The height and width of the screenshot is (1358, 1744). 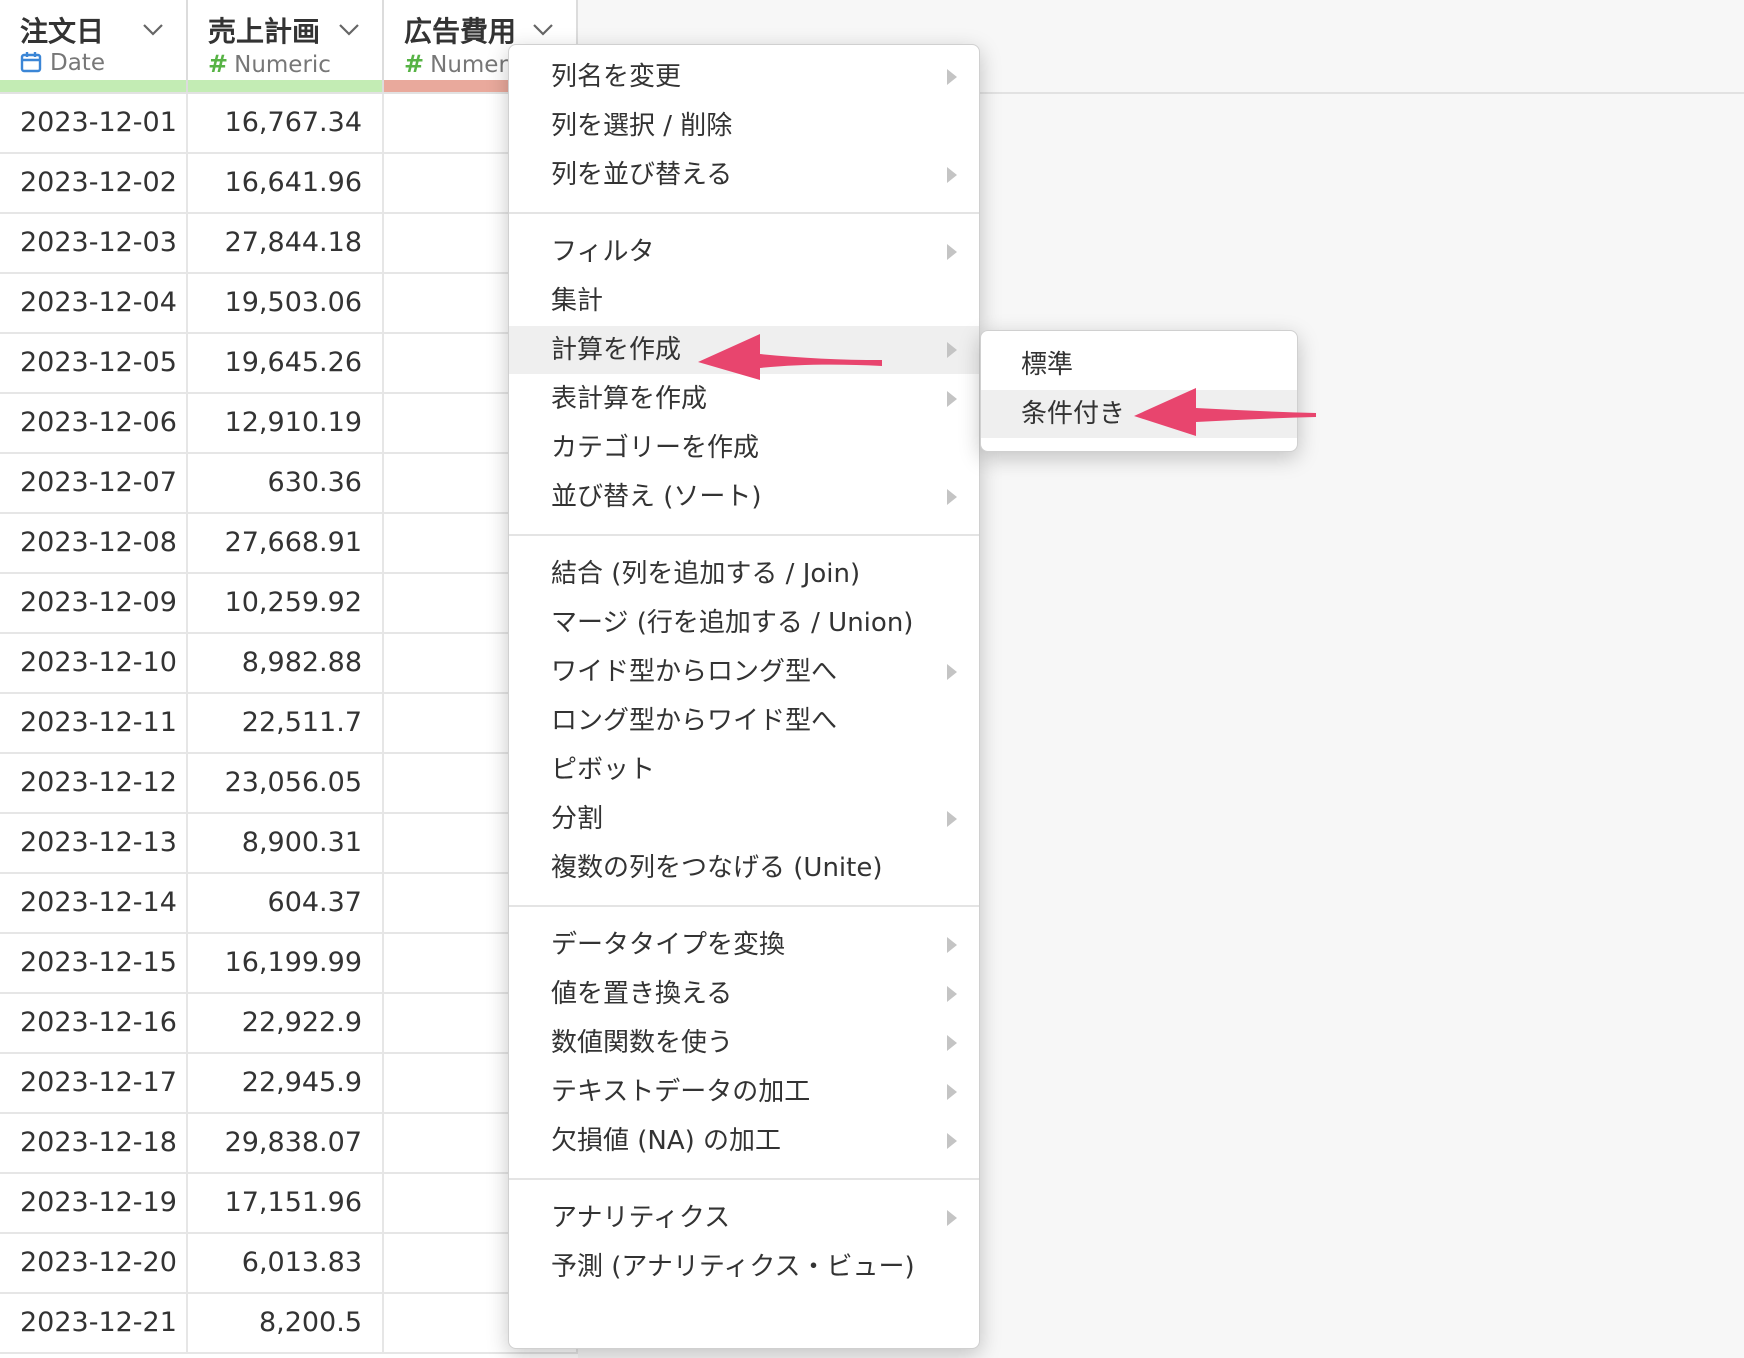 I want to click on sales-plan-cell: 22,945.9, so click(x=286, y=1083).